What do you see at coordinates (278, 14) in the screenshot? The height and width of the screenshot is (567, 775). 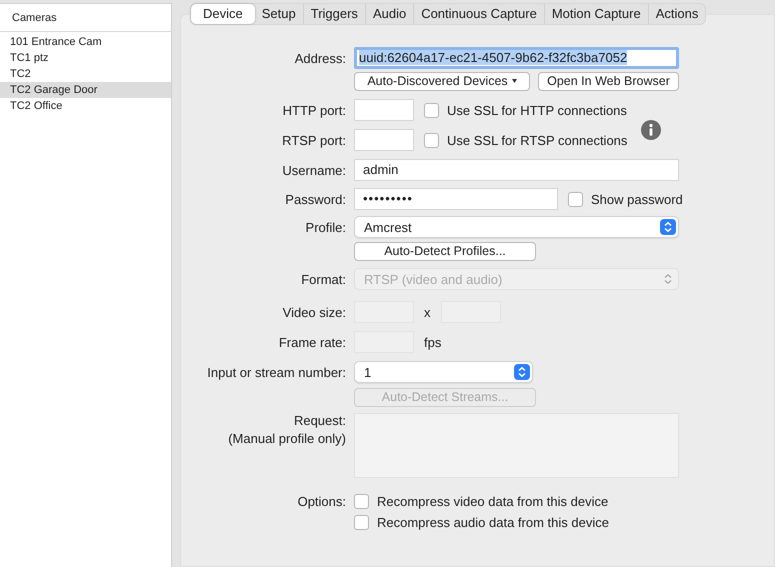 I see `tab: Setup` at bounding box center [278, 14].